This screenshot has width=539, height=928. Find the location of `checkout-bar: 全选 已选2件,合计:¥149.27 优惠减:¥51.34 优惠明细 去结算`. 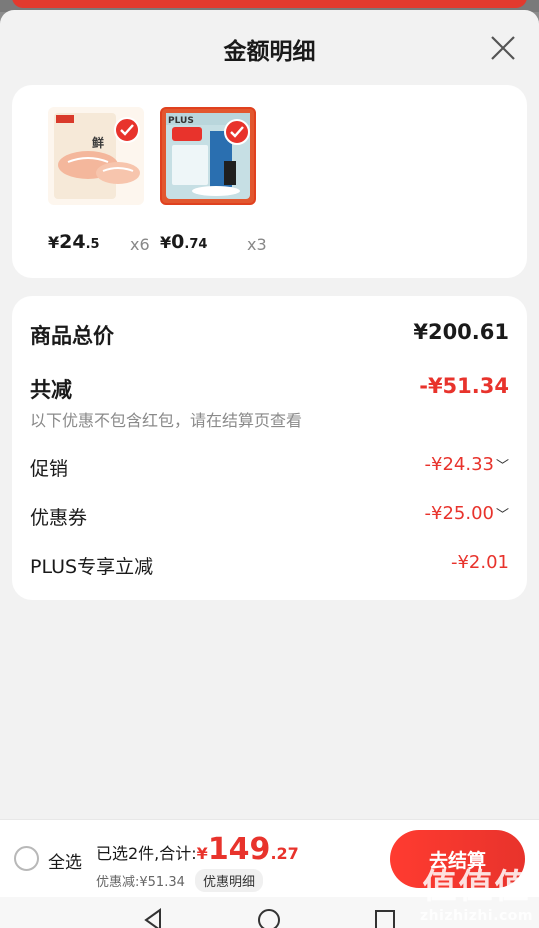

checkout-bar: 全选 已选2件,合计:¥149.27 优惠减:¥51.34 优惠明细 去结算 is located at coordinates (269, 858).